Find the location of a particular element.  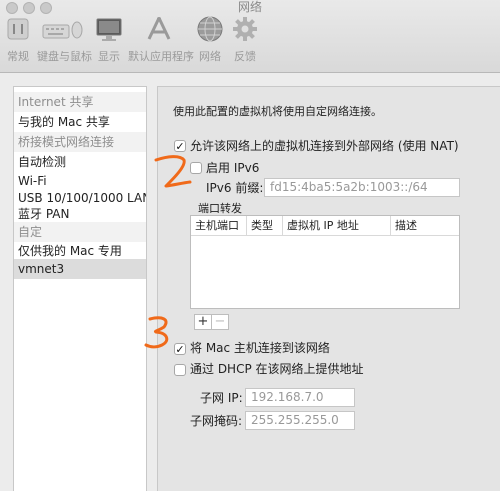

sidebar-item-bluetooth-pan: 蓝牙 PAN is located at coordinates (80, 214).